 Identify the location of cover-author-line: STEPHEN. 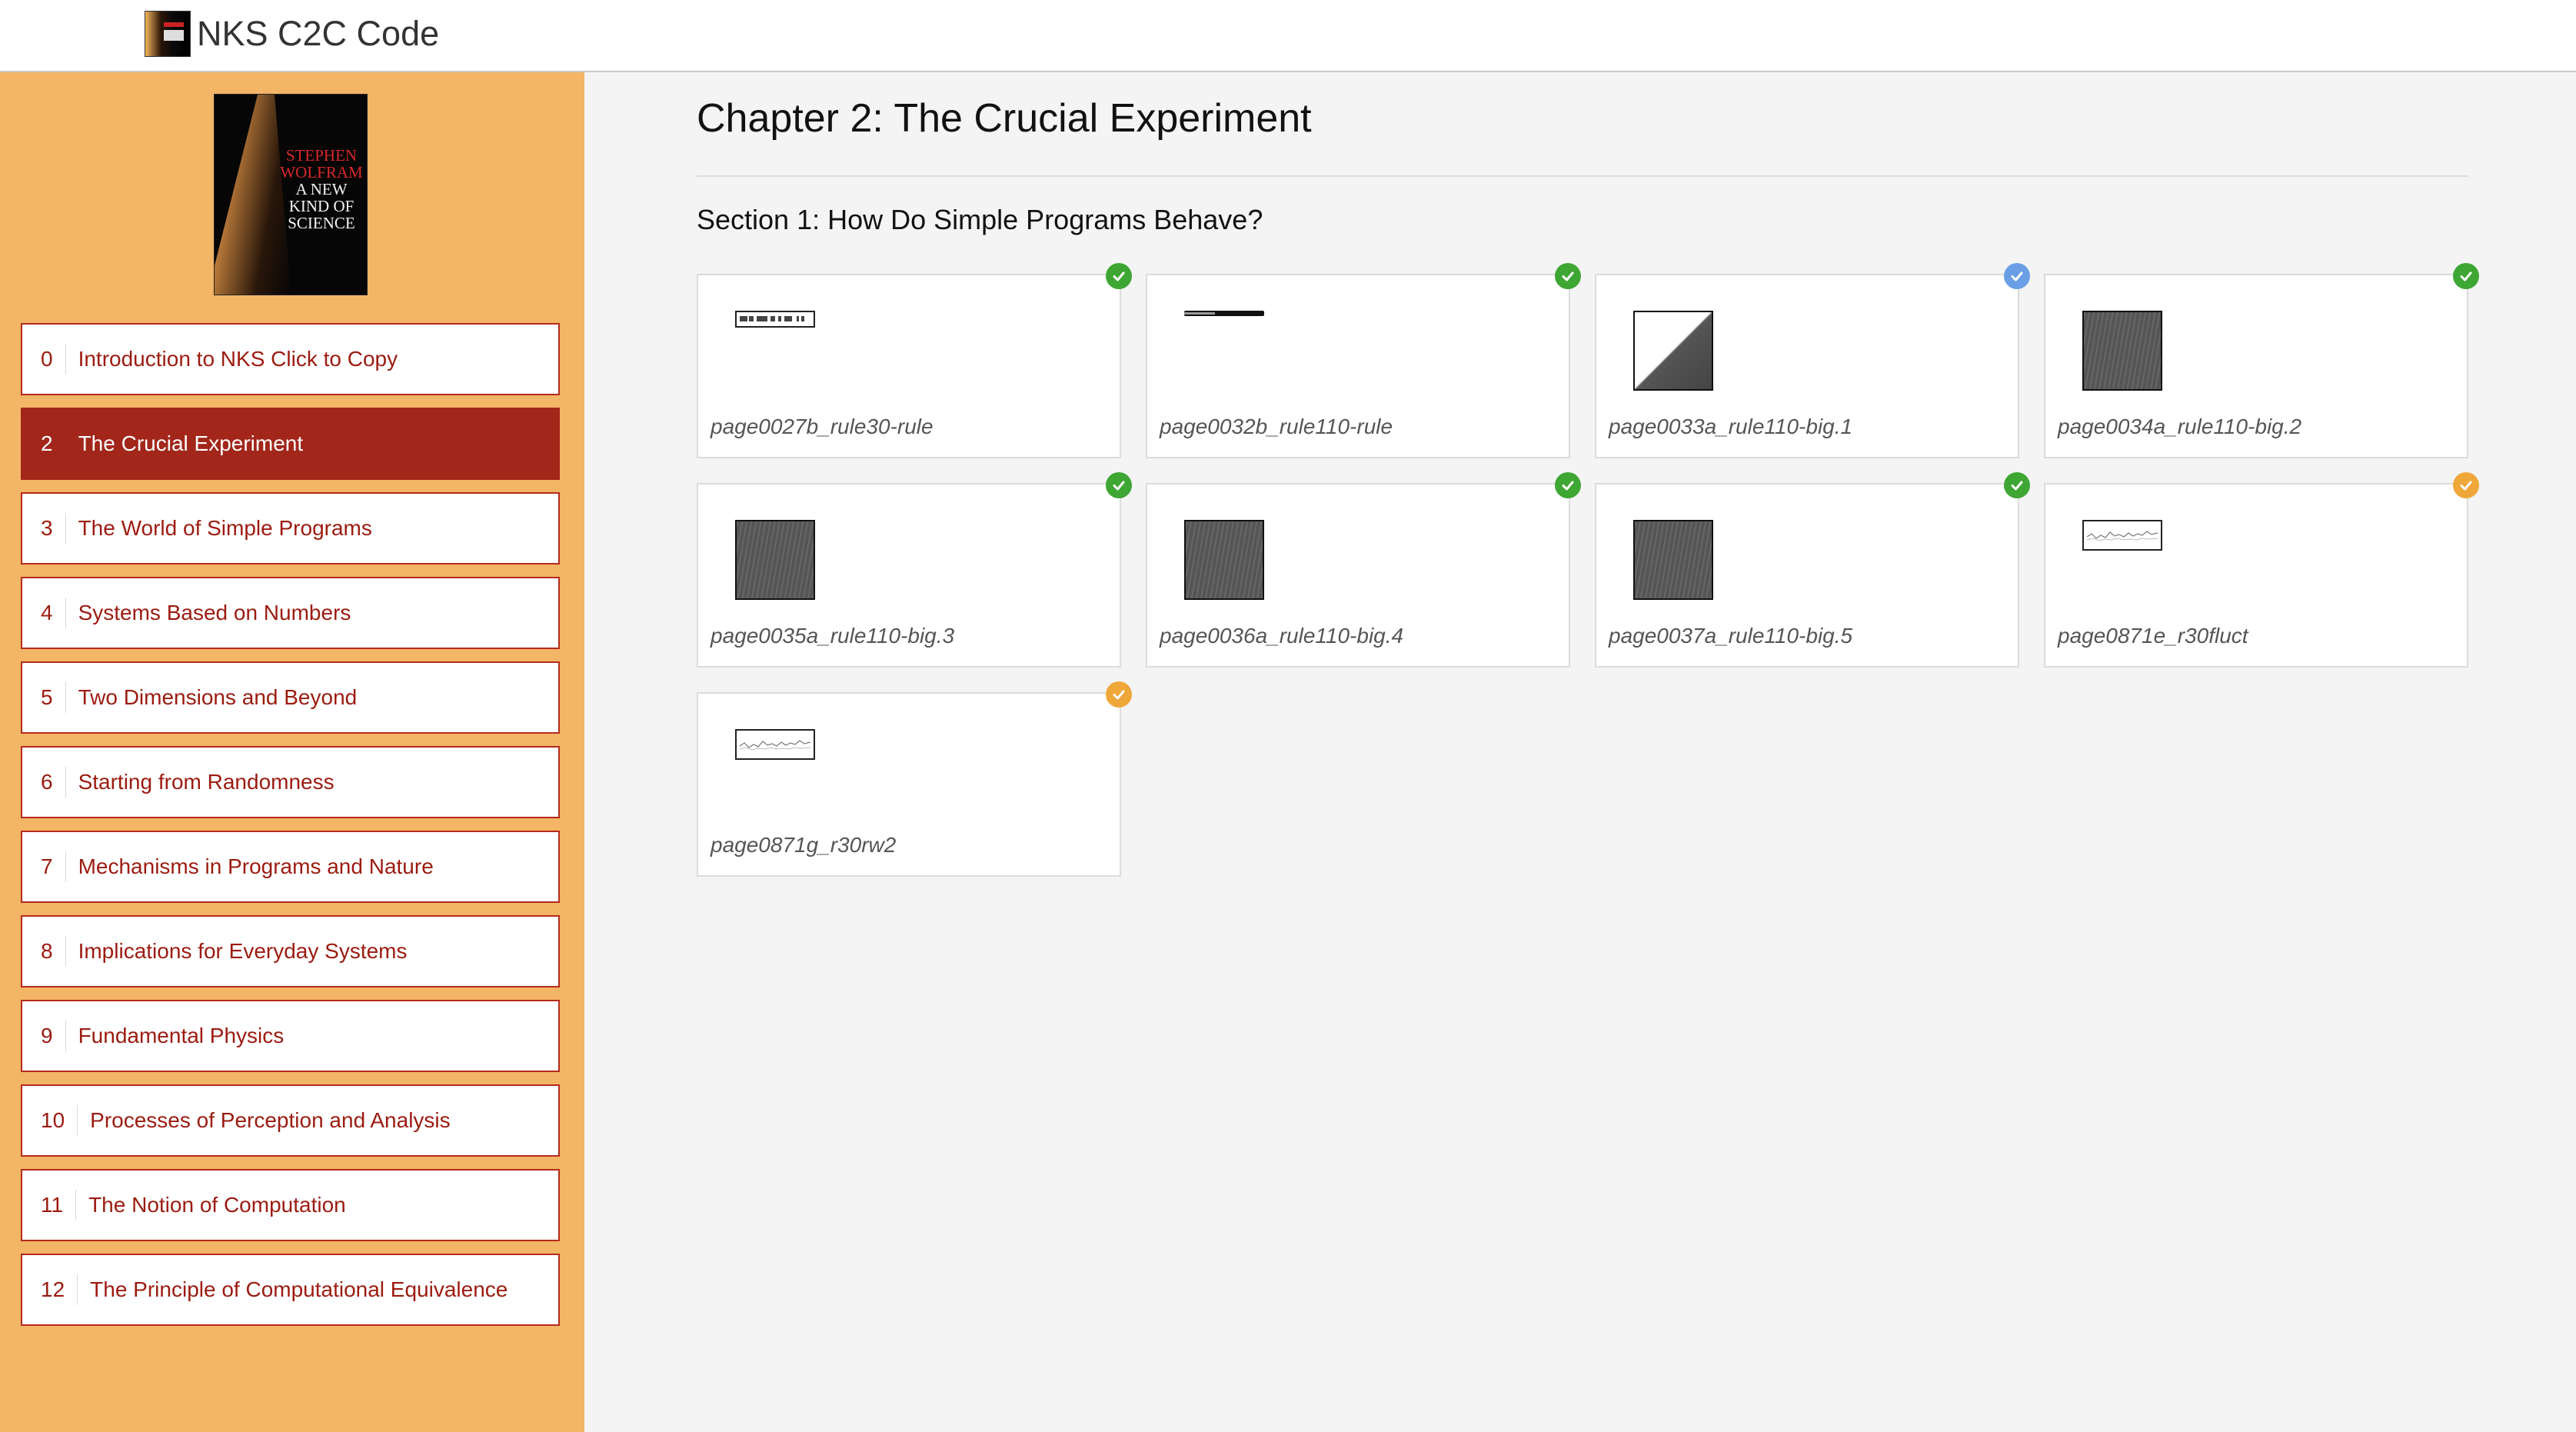
(321, 155).